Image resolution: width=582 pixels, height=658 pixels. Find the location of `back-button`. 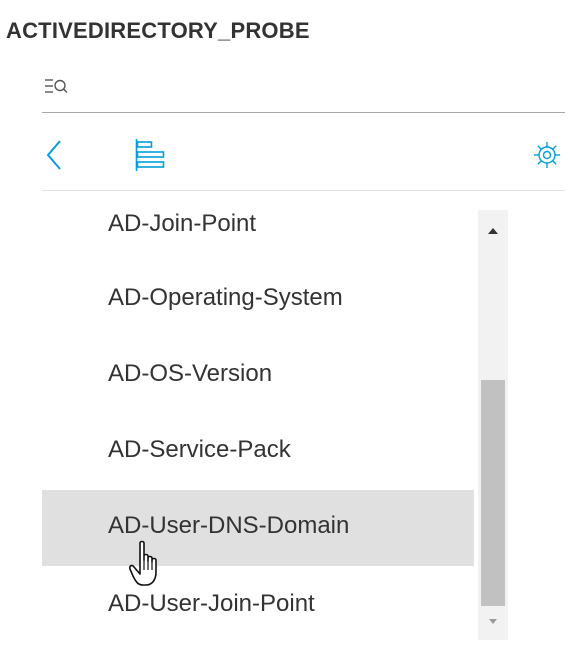

back-button is located at coordinates (55, 155).